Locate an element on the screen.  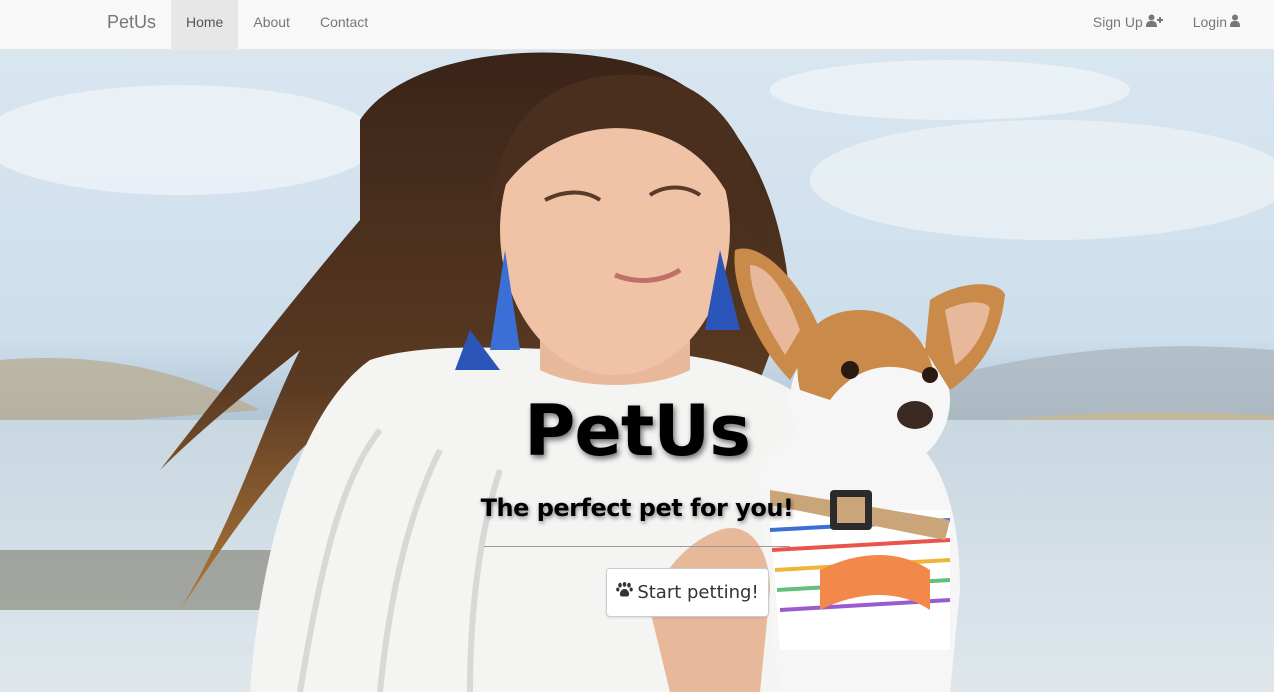
nav-left: Home About Contact is located at coordinates (277, 24).